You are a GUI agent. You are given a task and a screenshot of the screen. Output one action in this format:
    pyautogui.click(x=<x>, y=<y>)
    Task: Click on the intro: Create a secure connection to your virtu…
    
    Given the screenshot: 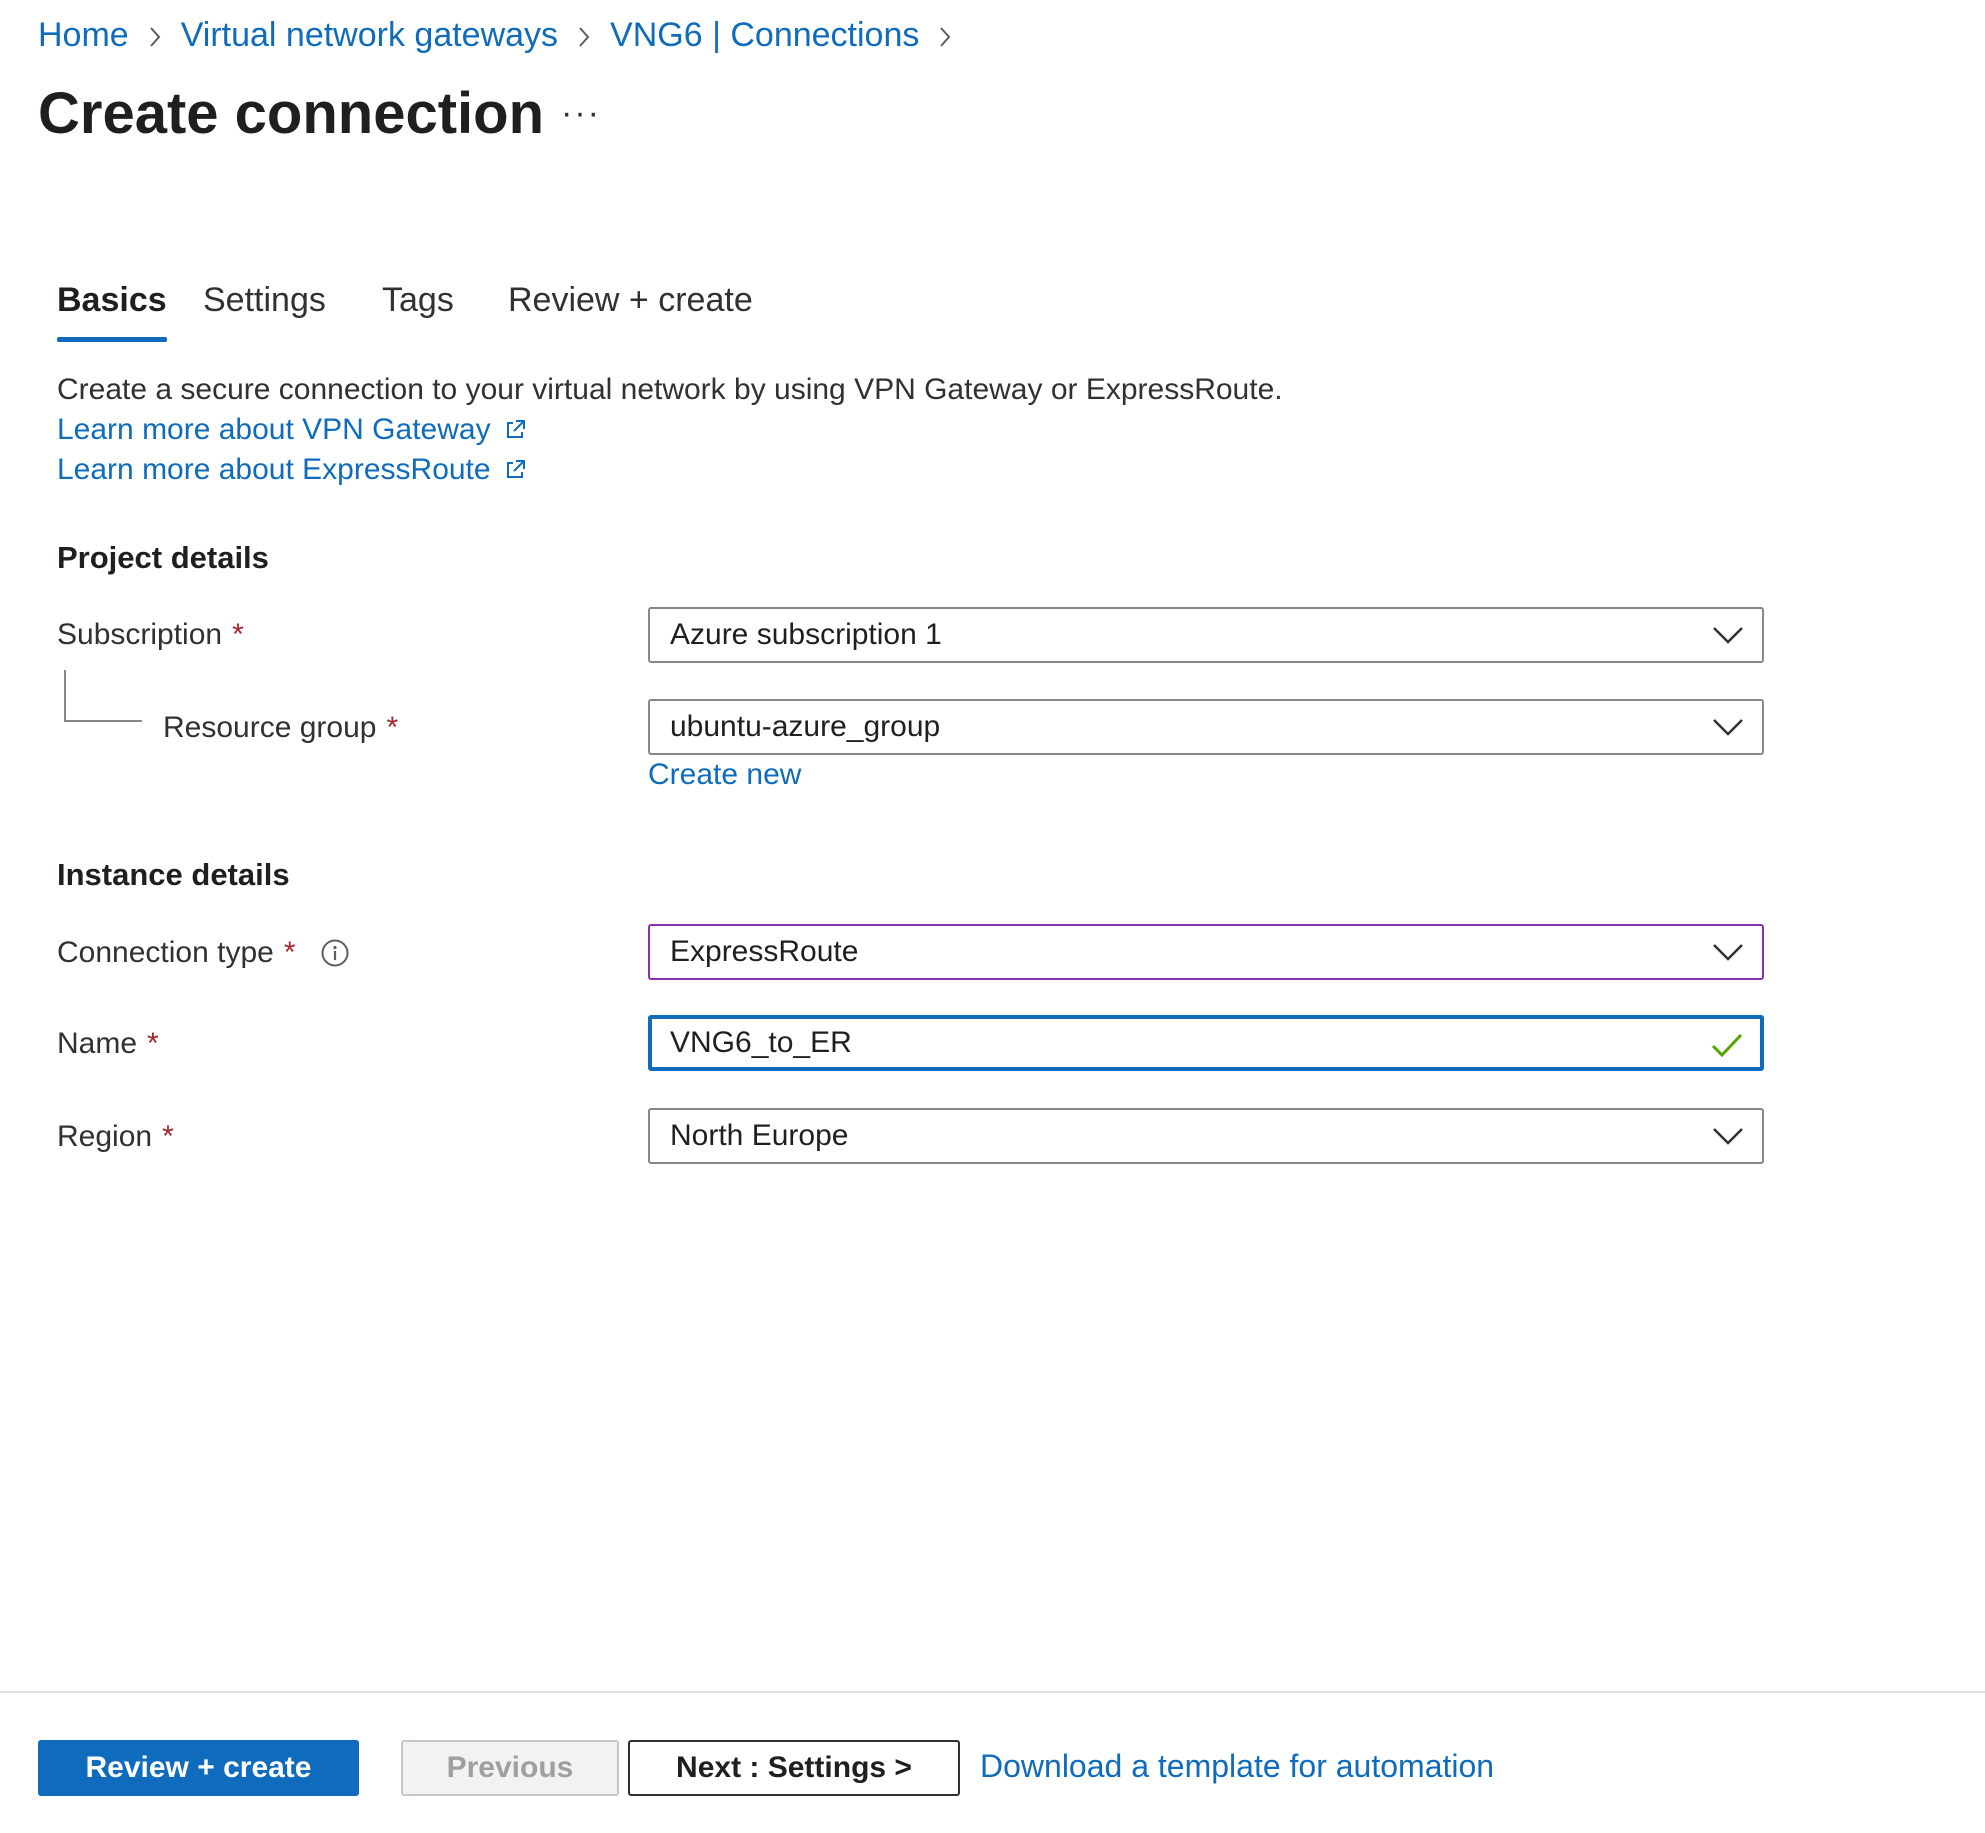 What is the action you would take?
    pyautogui.click(x=670, y=430)
    